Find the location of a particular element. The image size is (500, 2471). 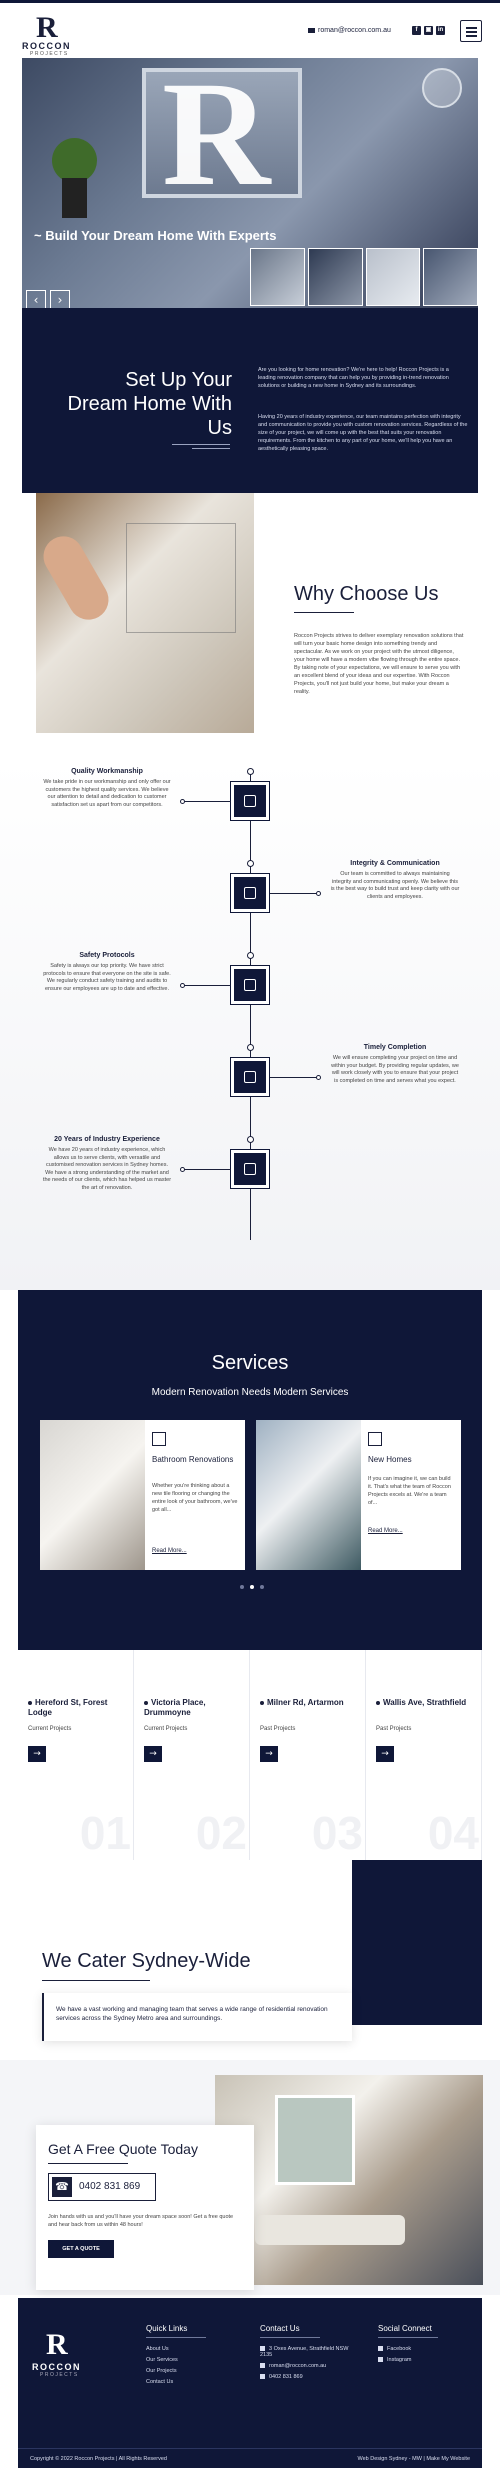

timeline-item-title: Safety Protocols is located at coordinates (107, 955).